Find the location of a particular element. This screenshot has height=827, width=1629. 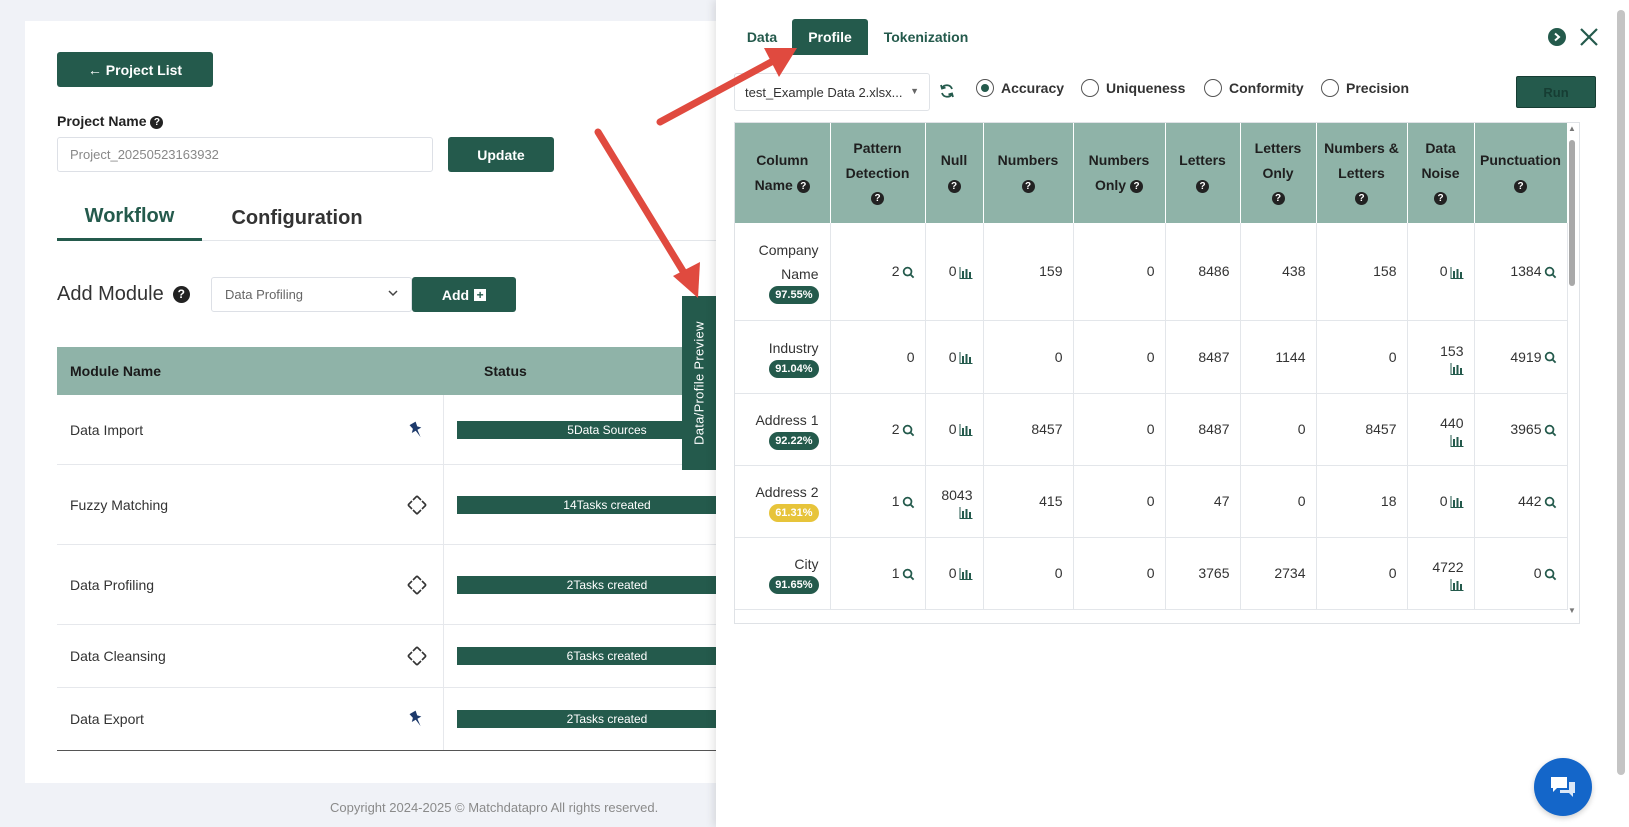

project-name-input: Project_20250523163932 is located at coordinates (245, 154).